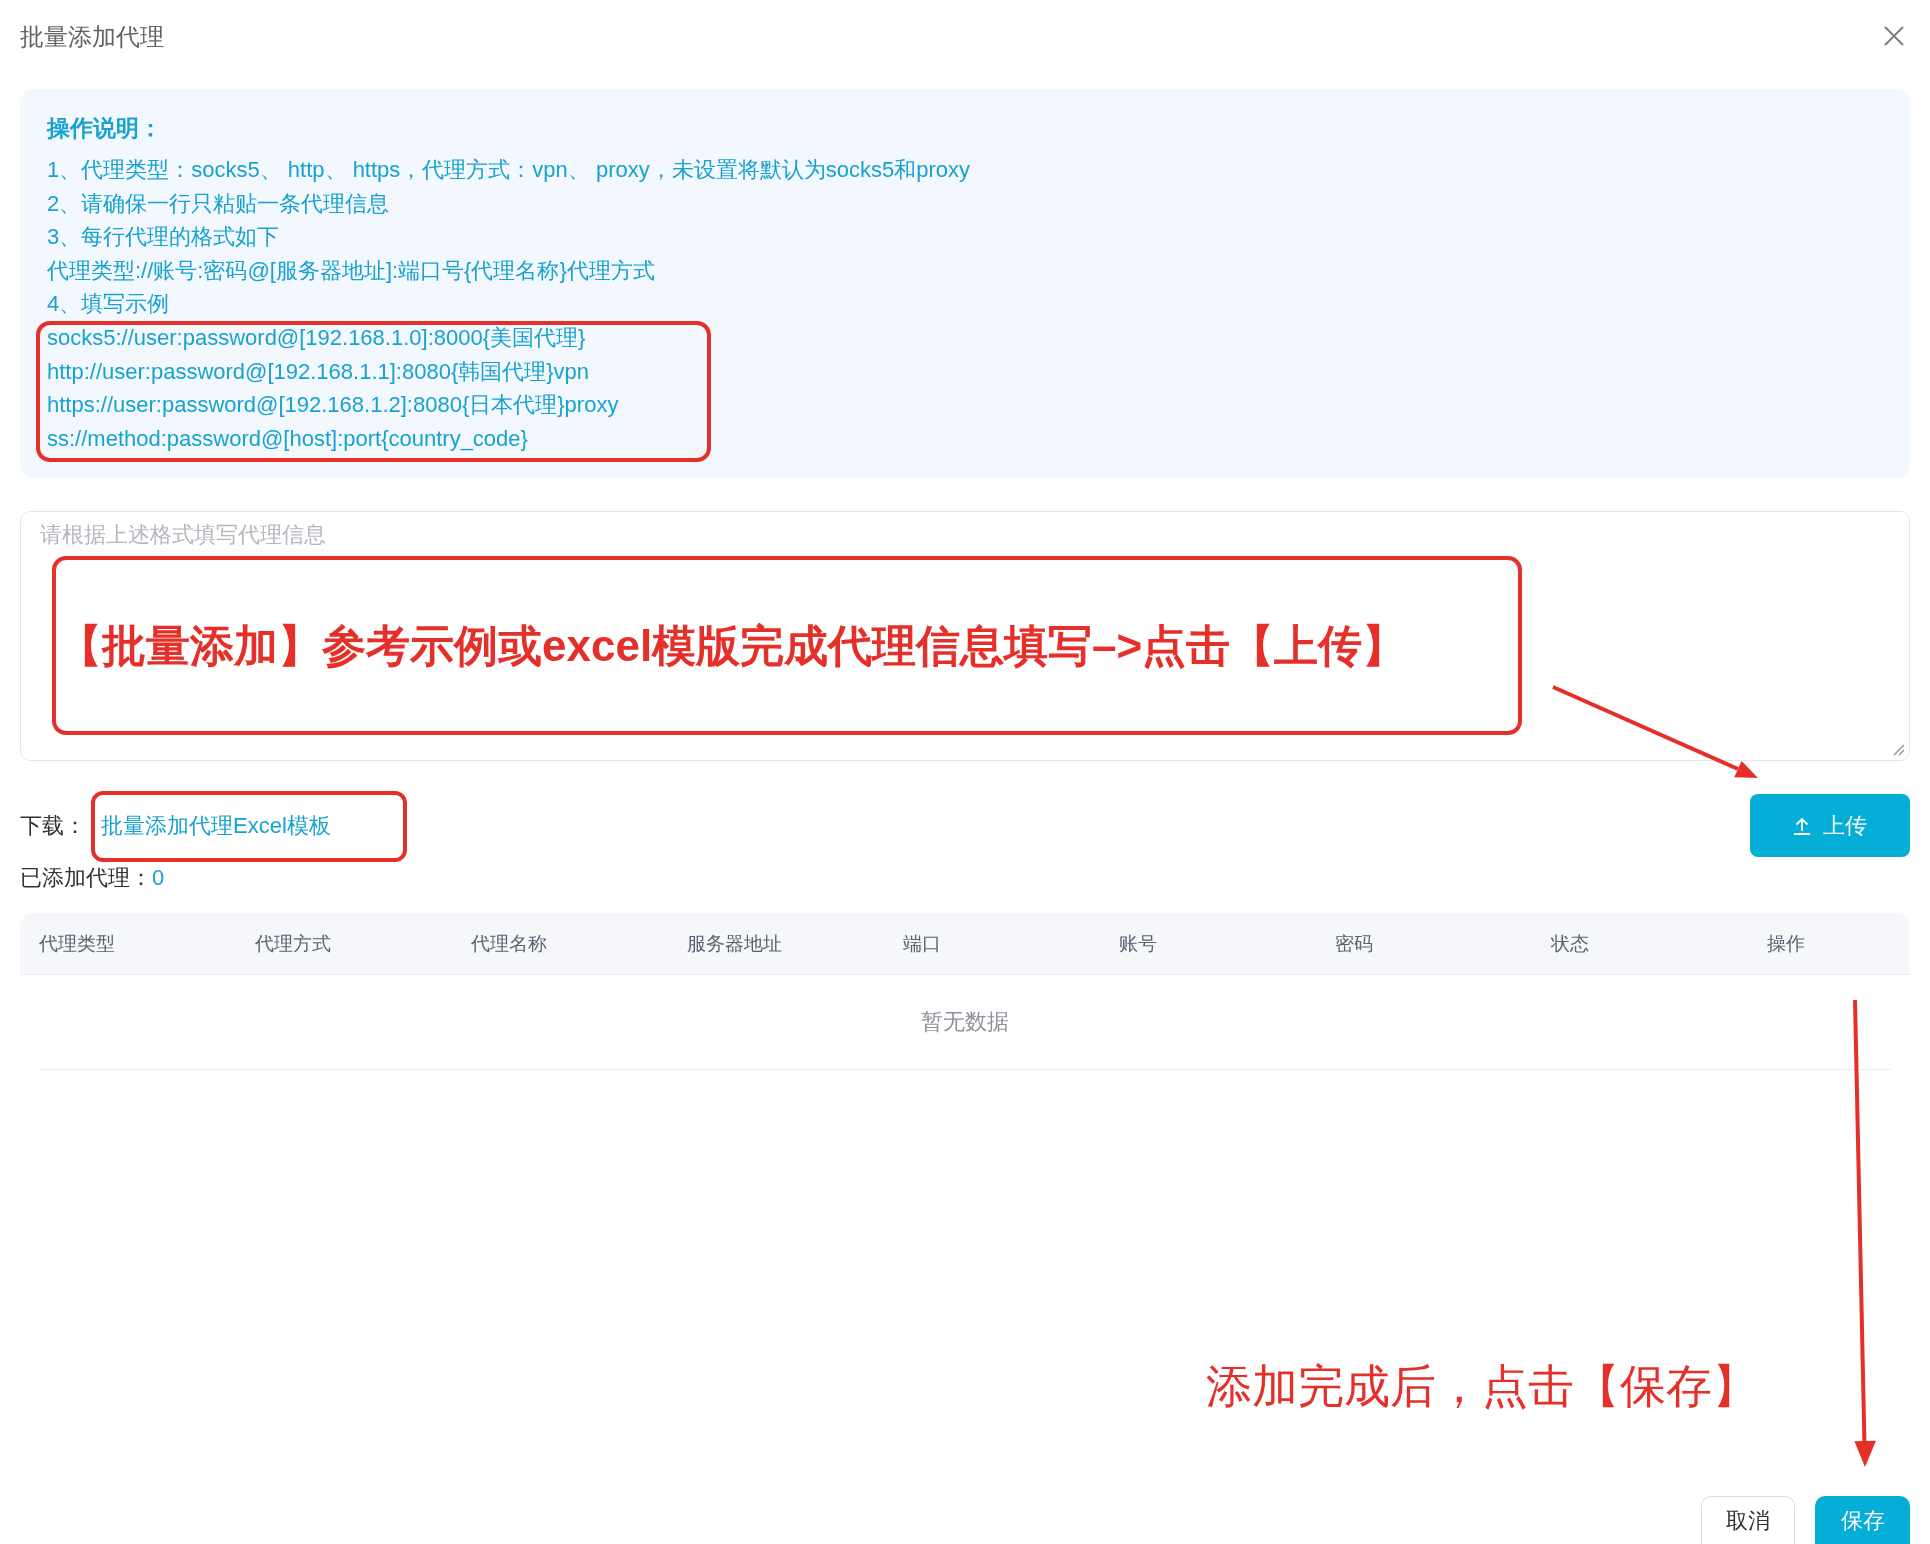 The image size is (1930, 1544). I want to click on cancel-button: 取消, so click(1748, 1520).